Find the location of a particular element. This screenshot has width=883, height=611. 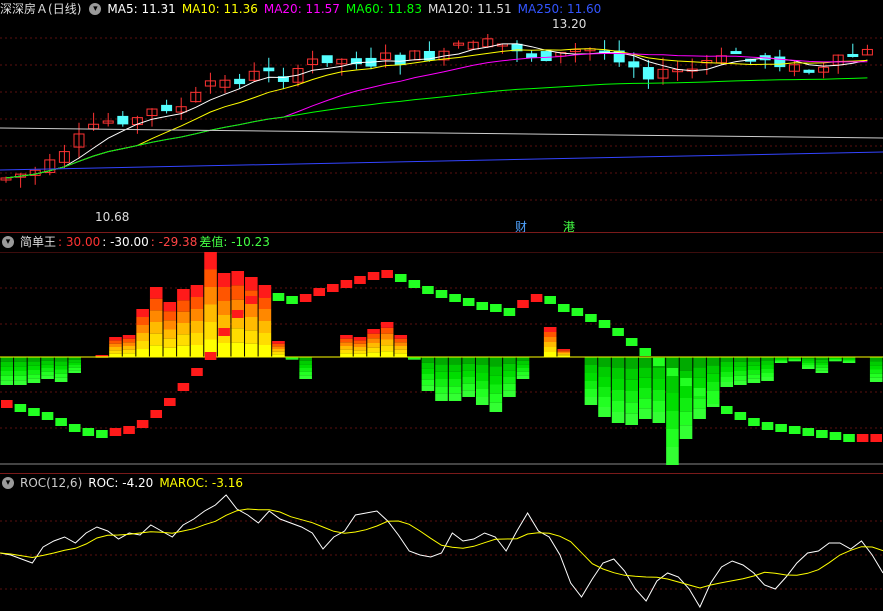

indicator2-name: ROC(12,6) is located at coordinates (51, 483).